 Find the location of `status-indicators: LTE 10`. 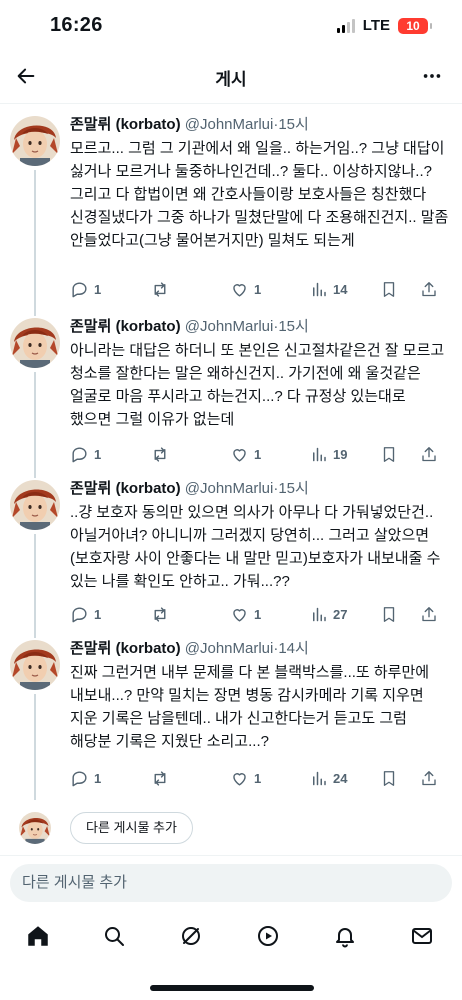

status-indicators: LTE 10 is located at coordinates (384, 25).